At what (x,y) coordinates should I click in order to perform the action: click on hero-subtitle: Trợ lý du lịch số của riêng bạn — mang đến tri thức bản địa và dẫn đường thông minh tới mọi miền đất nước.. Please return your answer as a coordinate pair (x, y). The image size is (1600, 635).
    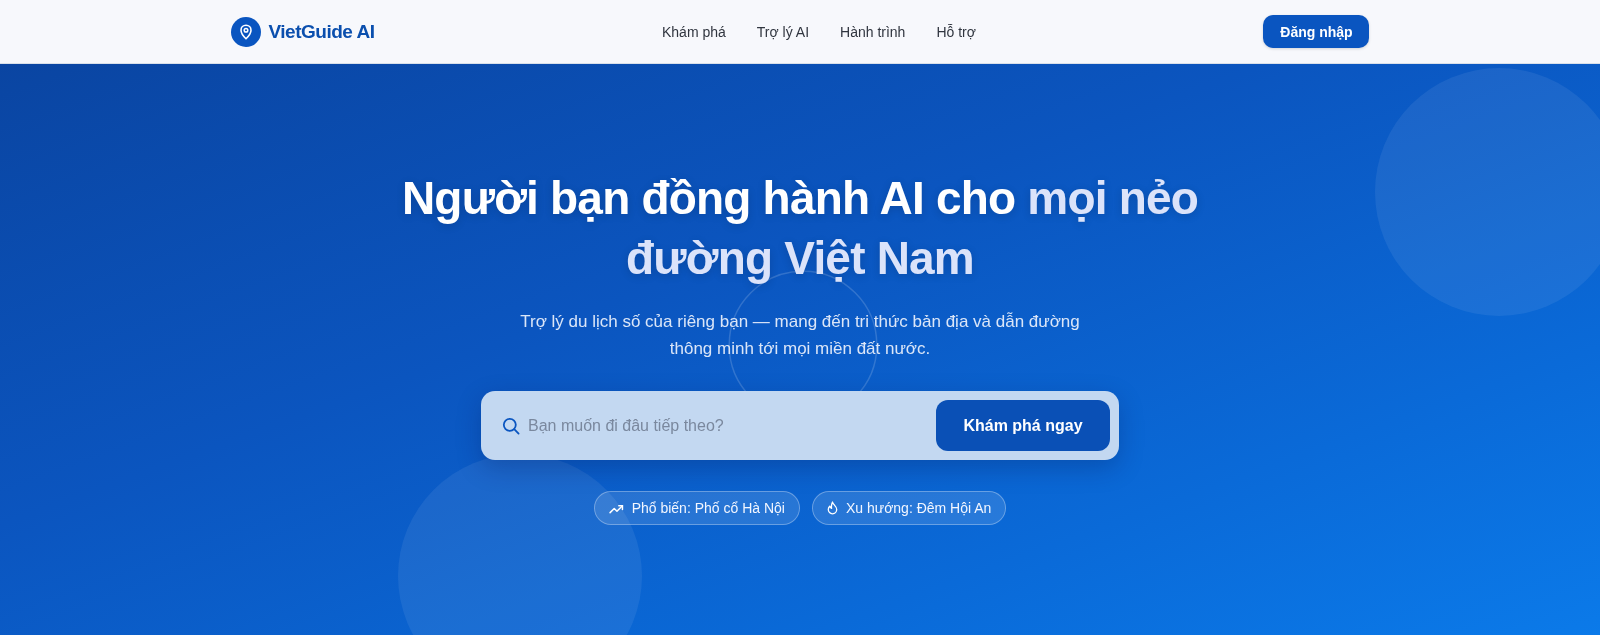
    Looking at the image, I should click on (800, 335).